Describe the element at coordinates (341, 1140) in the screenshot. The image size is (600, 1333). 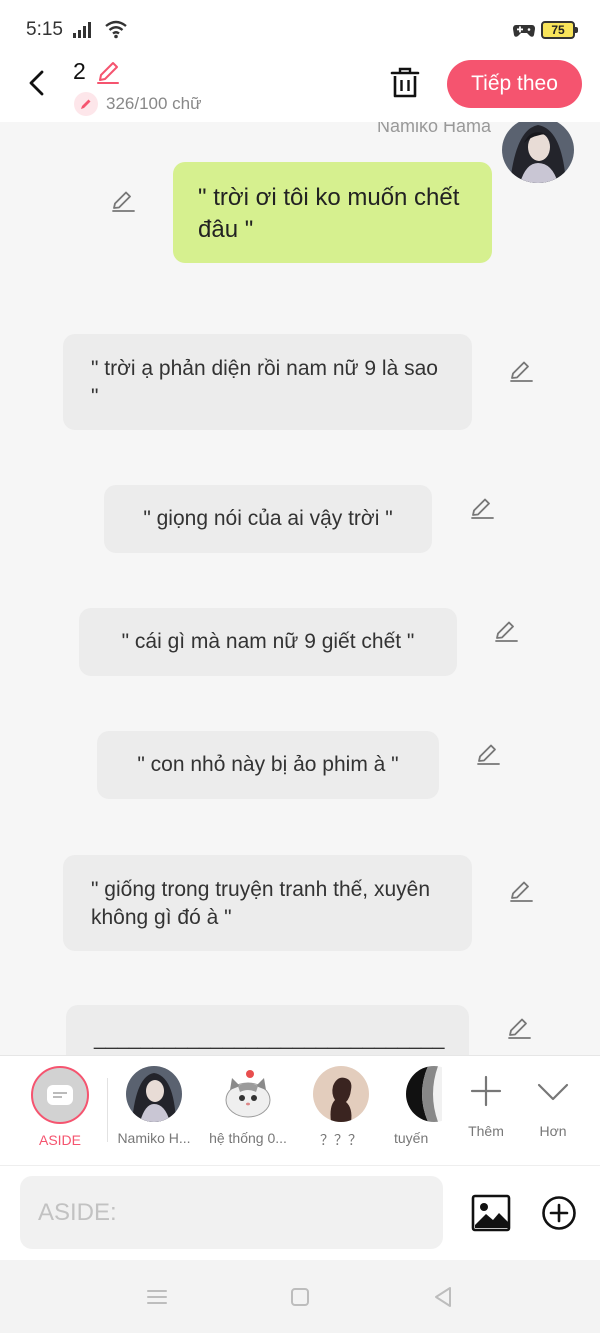
I see `character-label: ？？？` at that location.